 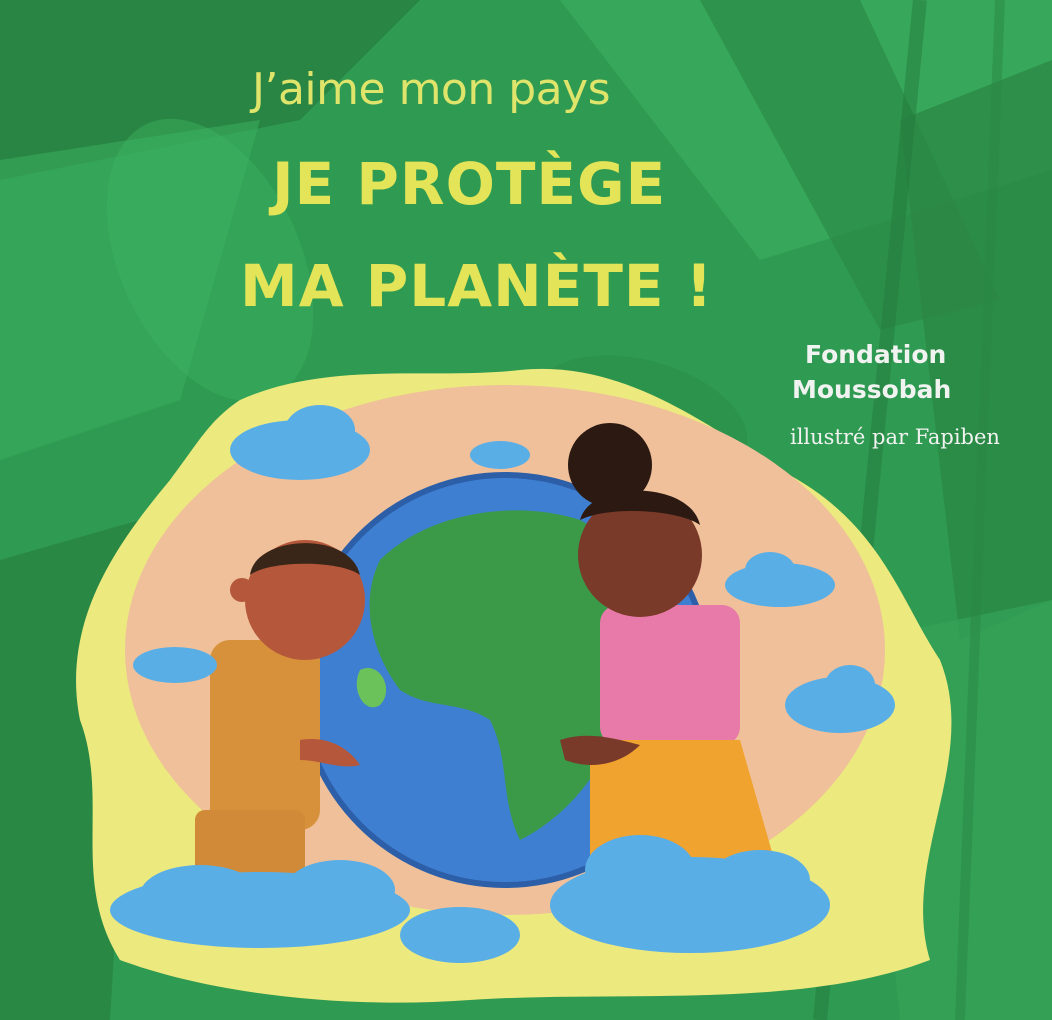 I want to click on author-line-1: Fondation, so click(x=876, y=354).